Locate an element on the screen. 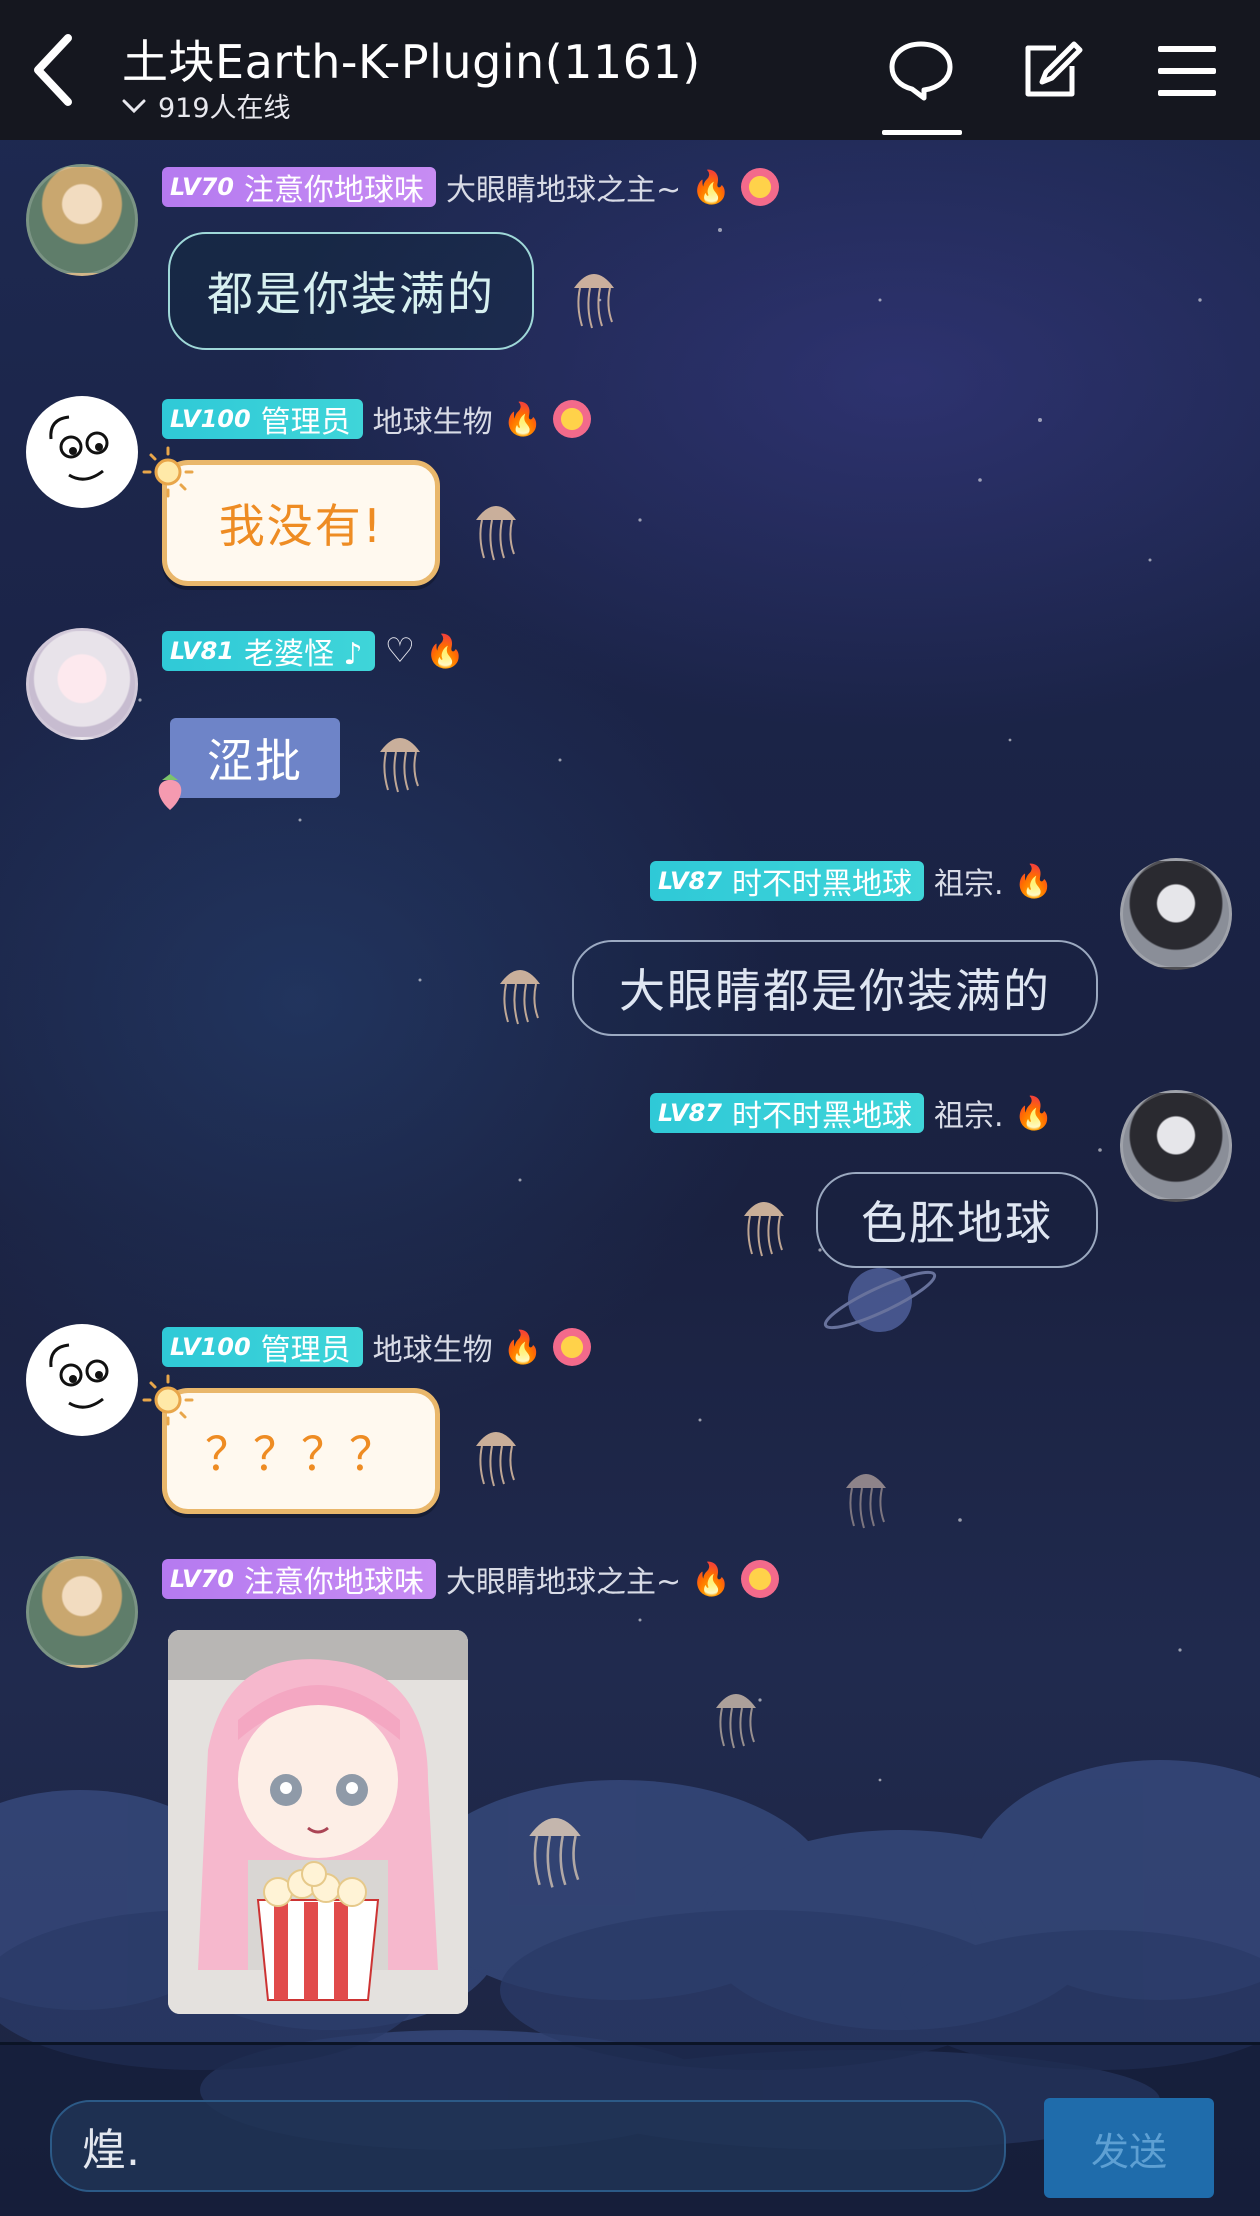 The width and height of the screenshot is (1260, 2216). edit-icon is located at coordinates (1051, 71).